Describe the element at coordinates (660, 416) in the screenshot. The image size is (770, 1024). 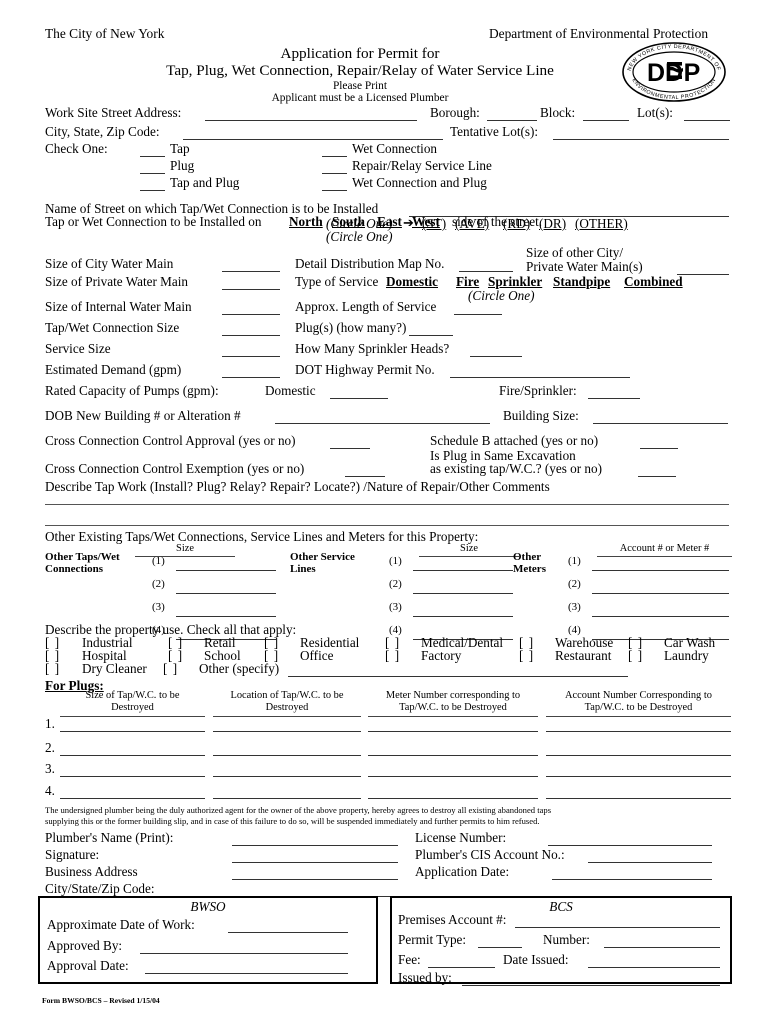
I see `building-size-input` at that location.